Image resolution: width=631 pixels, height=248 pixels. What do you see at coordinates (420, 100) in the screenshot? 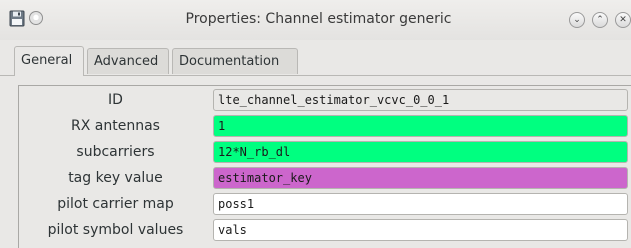
I see `param-field-id: lte_channel_estimator_vcvc_0_0_1` at bounding box center [420, 100].